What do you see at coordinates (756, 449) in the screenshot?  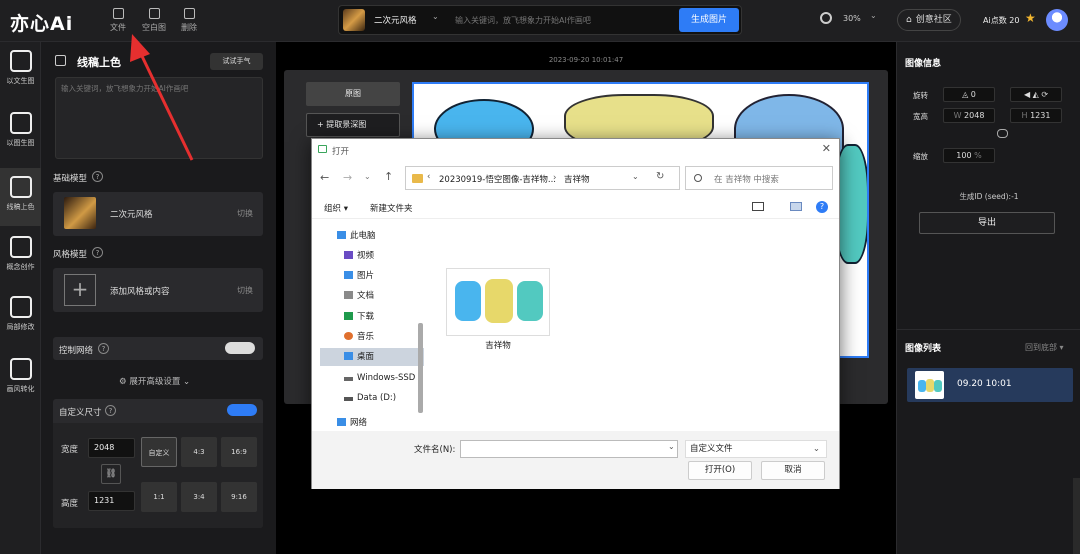 I see `filetype-select: 自定义文件 ⌄` at bounding box center [756, 449].